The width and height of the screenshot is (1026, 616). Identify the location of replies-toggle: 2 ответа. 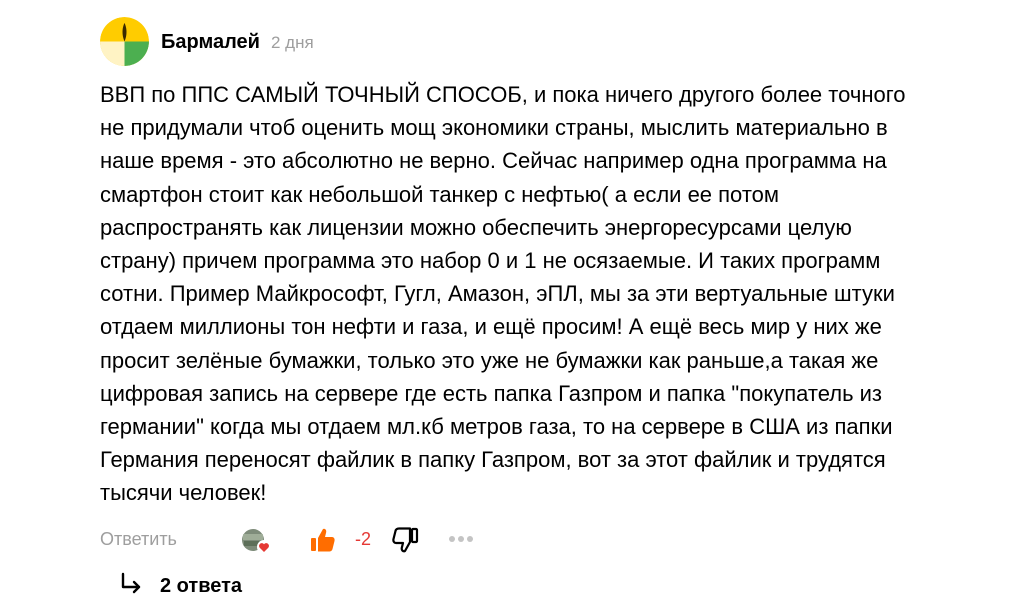
(181, 586).